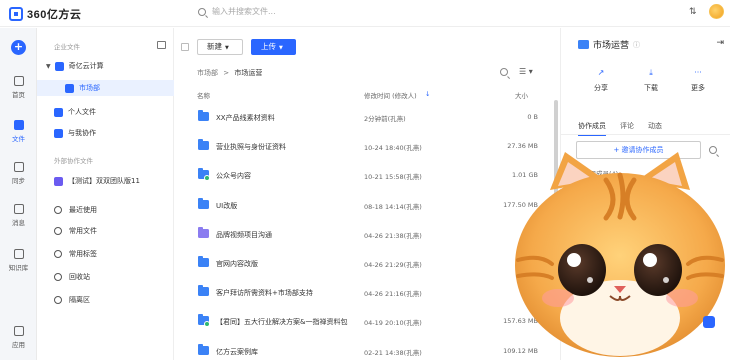  What do you see at coordinates (18, 139) in the screenshot?
I see `rail-label: 文件` at bounding box center [18, 139].